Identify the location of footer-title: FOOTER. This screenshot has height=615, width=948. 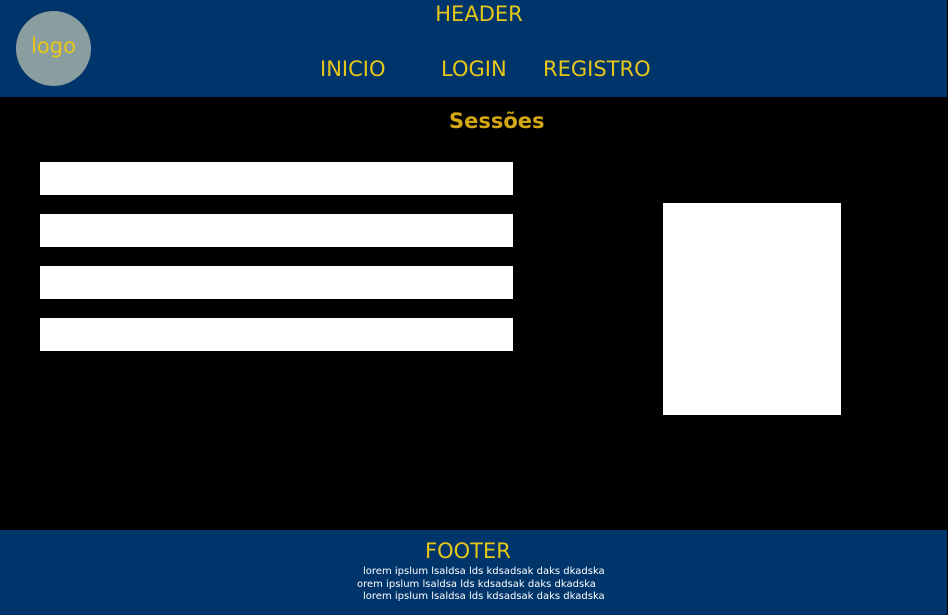
(468, 551).